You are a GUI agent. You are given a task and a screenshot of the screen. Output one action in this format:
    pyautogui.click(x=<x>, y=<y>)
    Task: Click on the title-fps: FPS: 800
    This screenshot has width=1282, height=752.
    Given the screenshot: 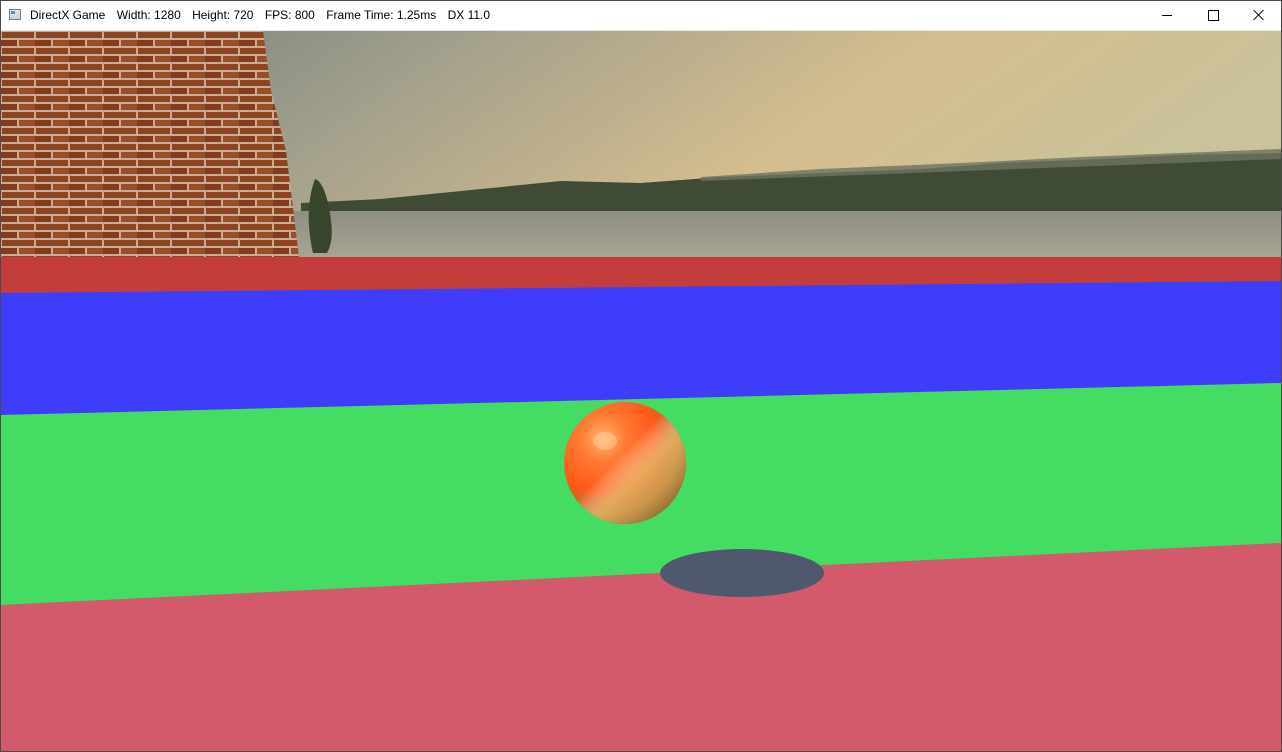 What is the action you would take?
    pyautogui.click(x=289, y=15)
    